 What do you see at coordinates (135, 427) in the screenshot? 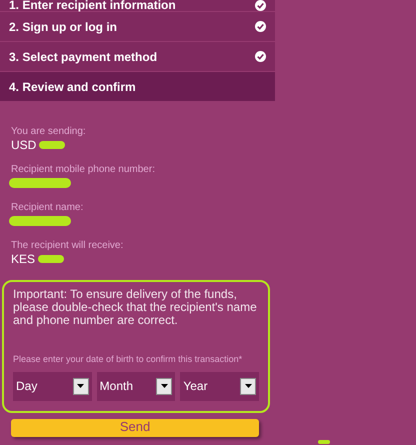
I see `send-button: Send` at bounding box center [135, 427].